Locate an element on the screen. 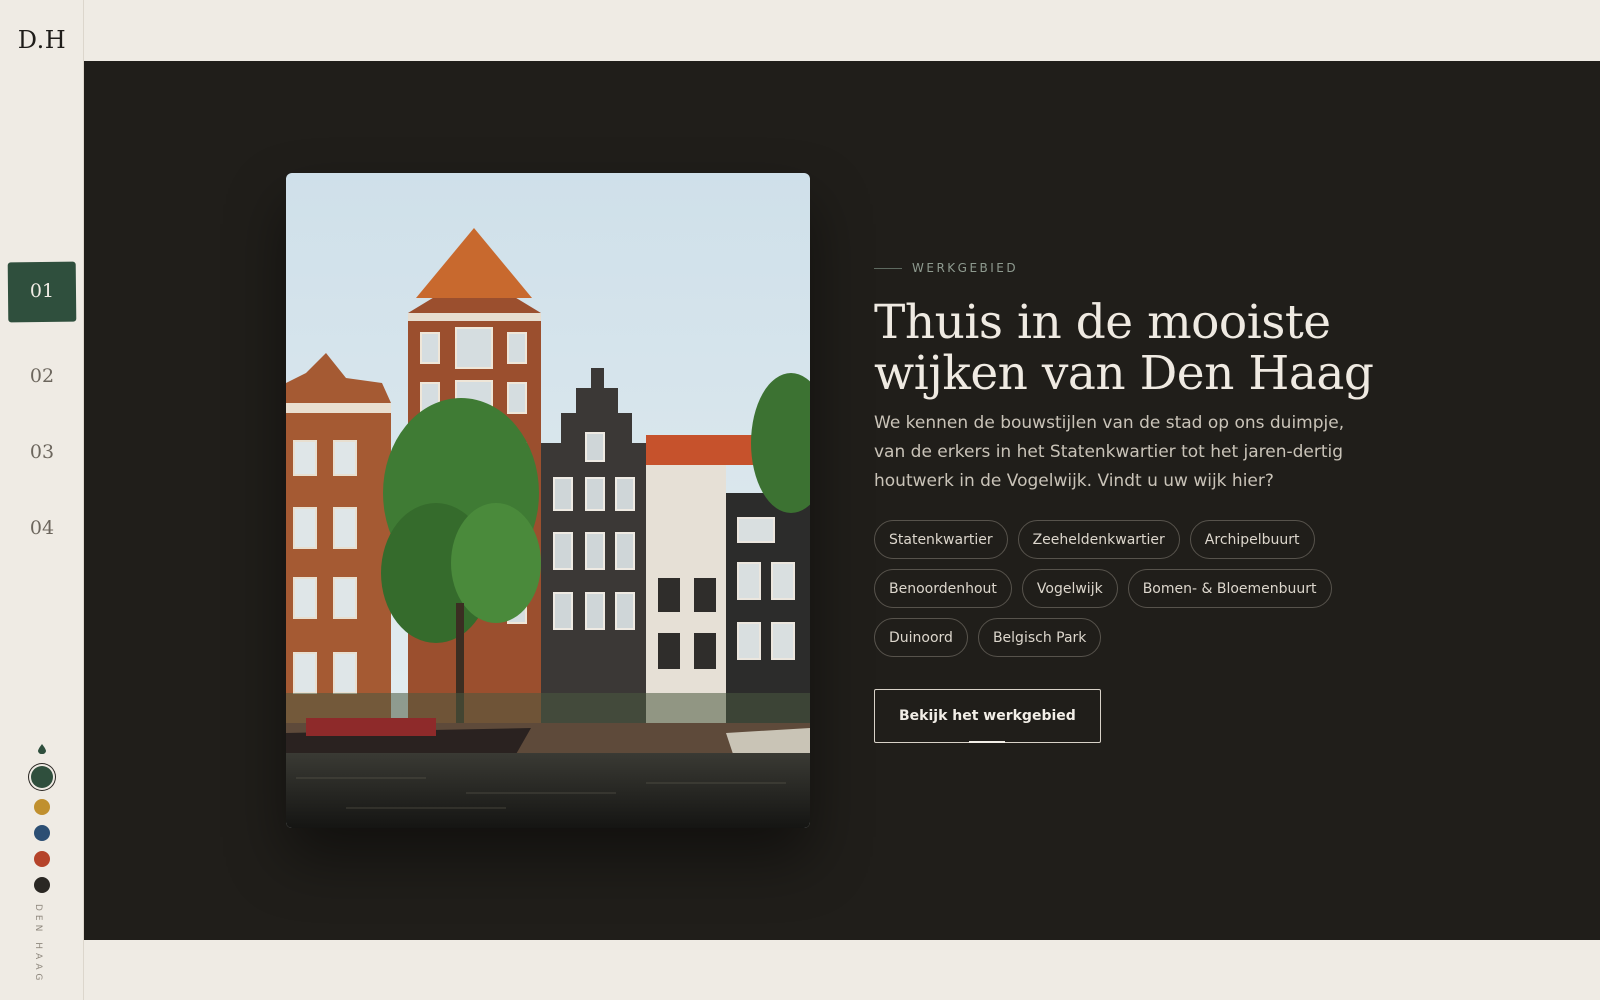  chip-archipelbuurt: Archipelbuurt is located at coordinates (1252, 539).